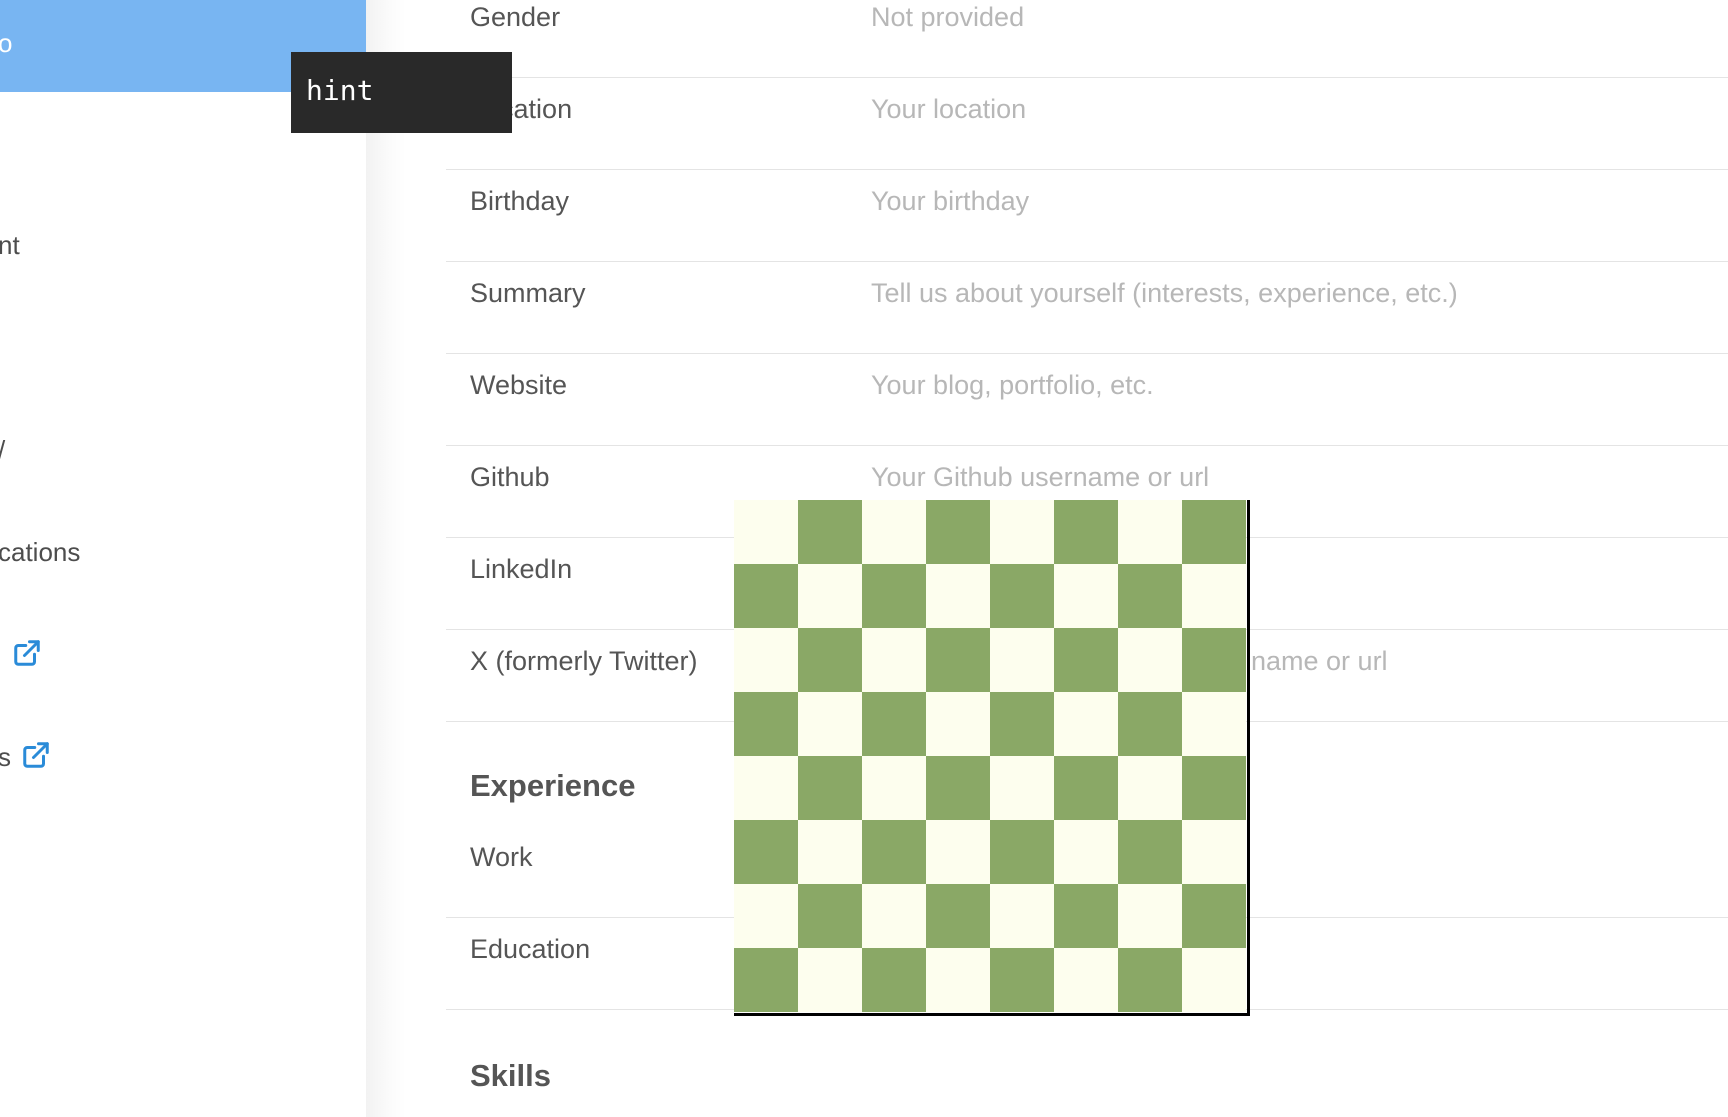  Describe the element at coordinates (1087, 216) in the screenshot. I see `profile-row-birthday: Birthday Your birthday` at that location.